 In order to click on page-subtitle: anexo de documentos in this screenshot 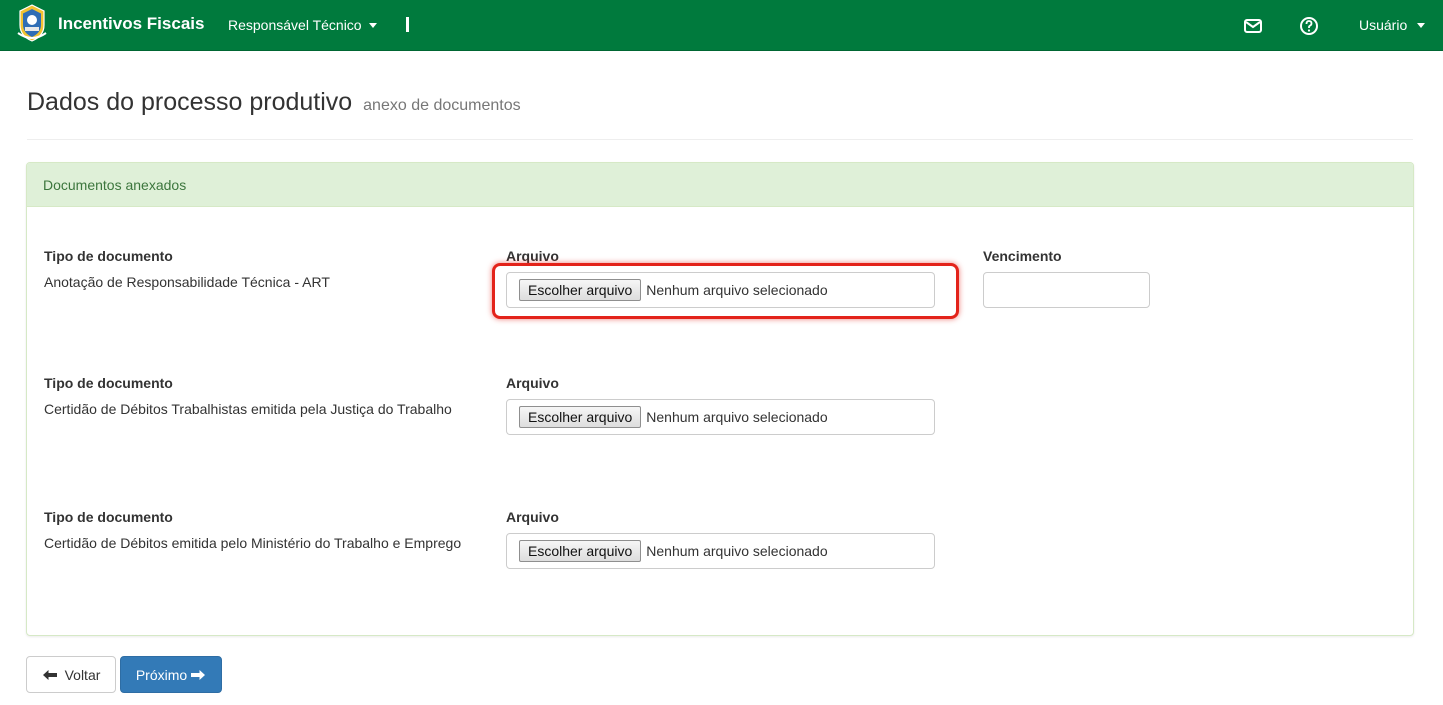, I will do `click(442, 105)`.